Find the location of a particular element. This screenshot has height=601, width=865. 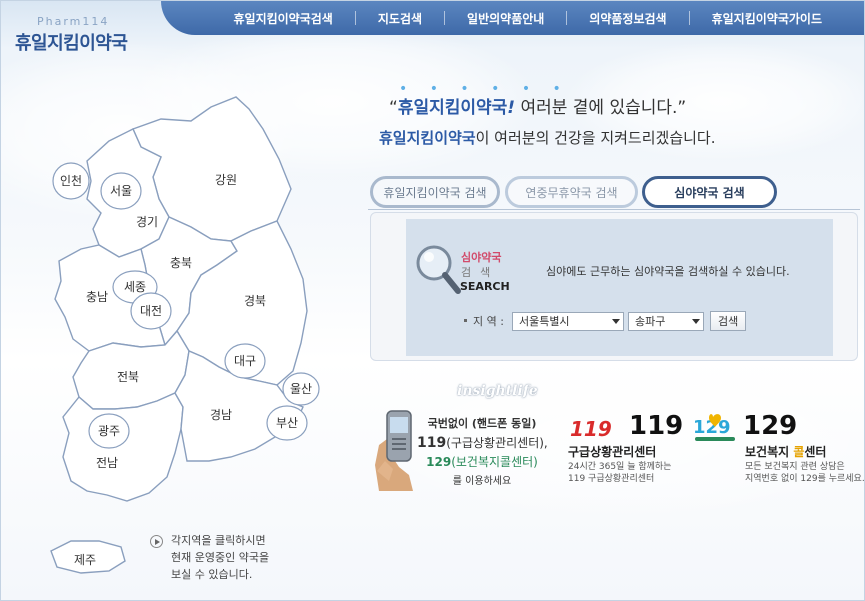

hotline-129: 129 is located at coordinates (439, 462).